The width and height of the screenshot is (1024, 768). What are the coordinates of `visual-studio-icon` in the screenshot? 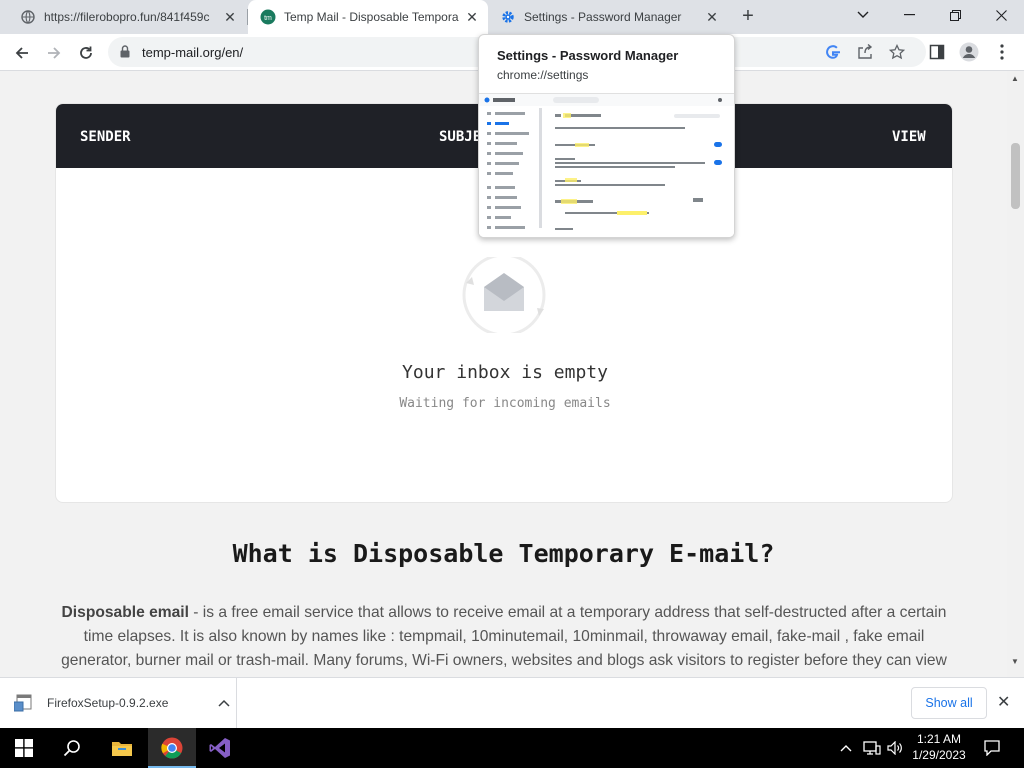 It's located at (220, 748).